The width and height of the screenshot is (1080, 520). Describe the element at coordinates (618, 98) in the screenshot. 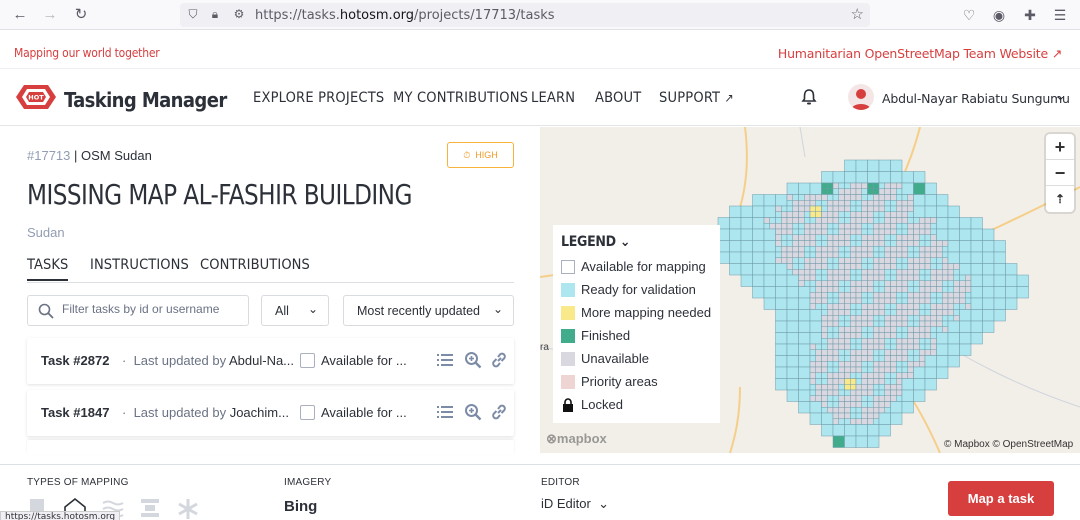

I see `nav-about: ABOUT` at that location.